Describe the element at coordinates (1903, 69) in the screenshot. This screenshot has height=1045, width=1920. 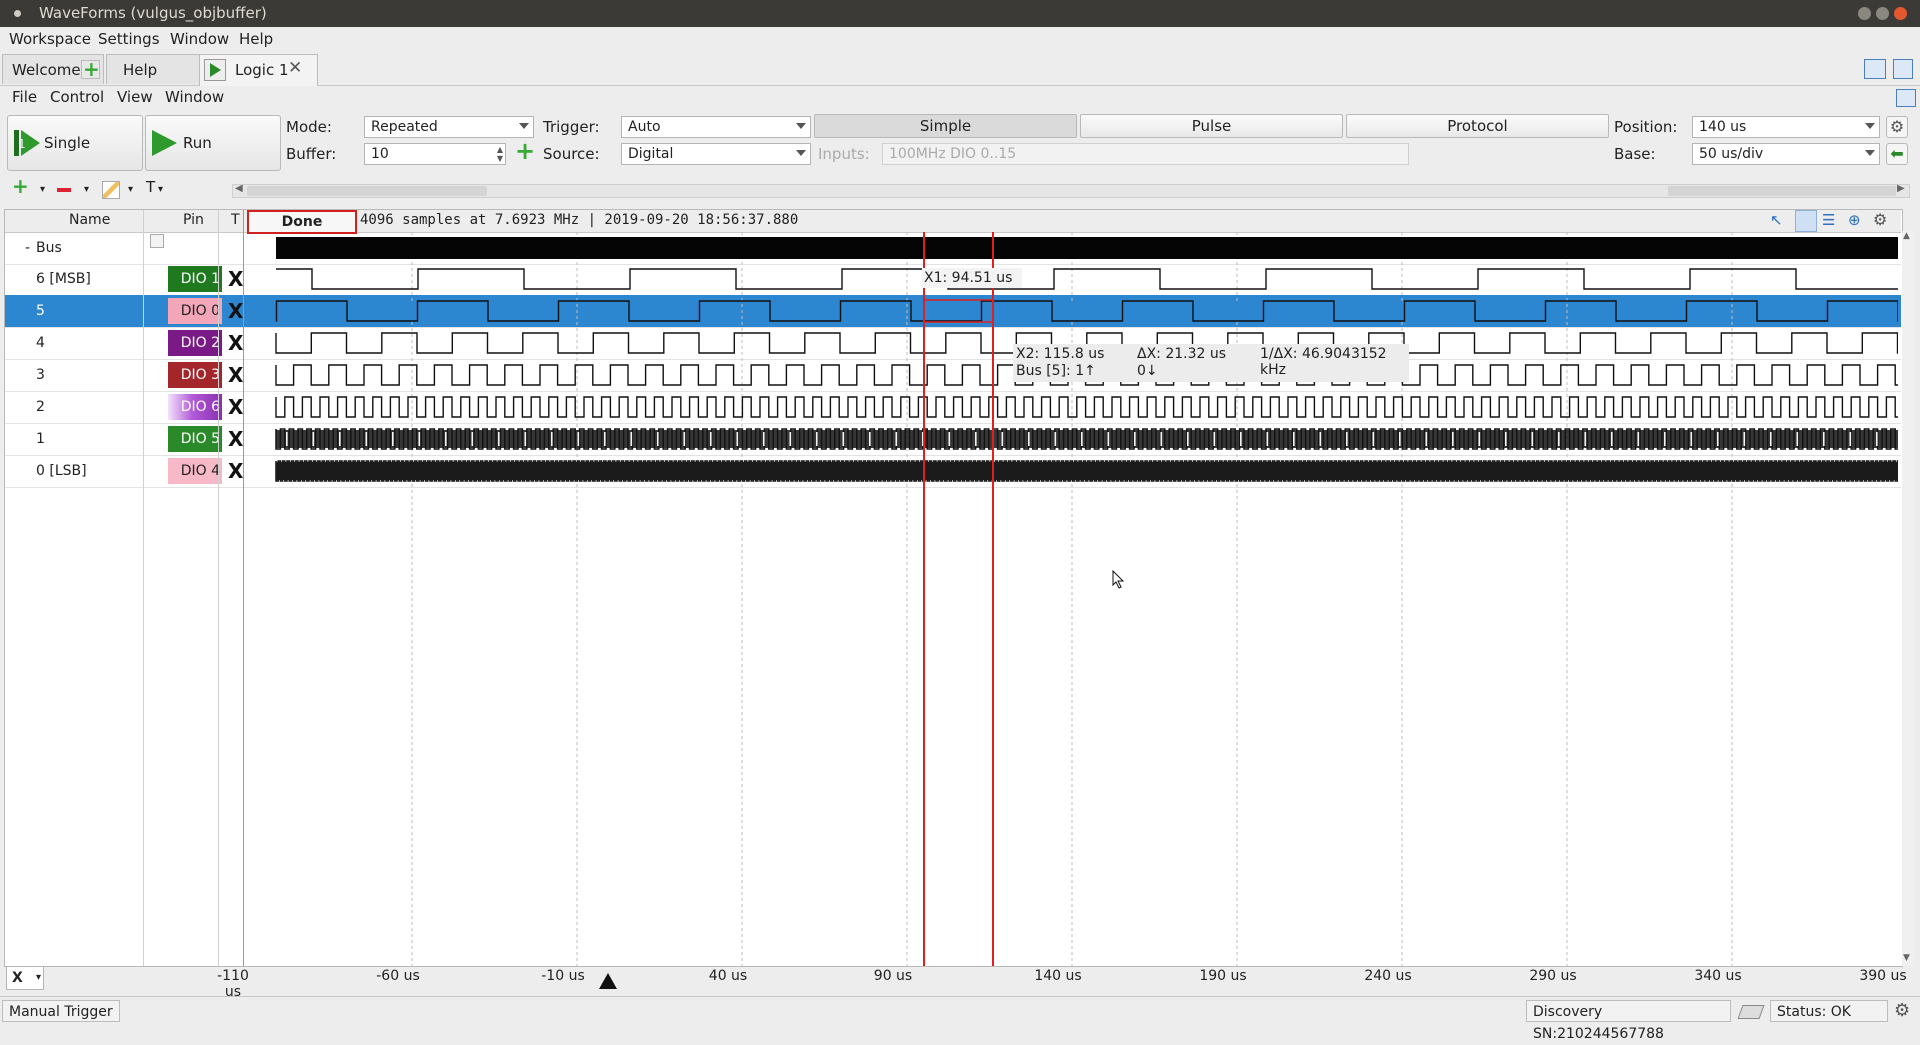
I see `split-icon` at that location.